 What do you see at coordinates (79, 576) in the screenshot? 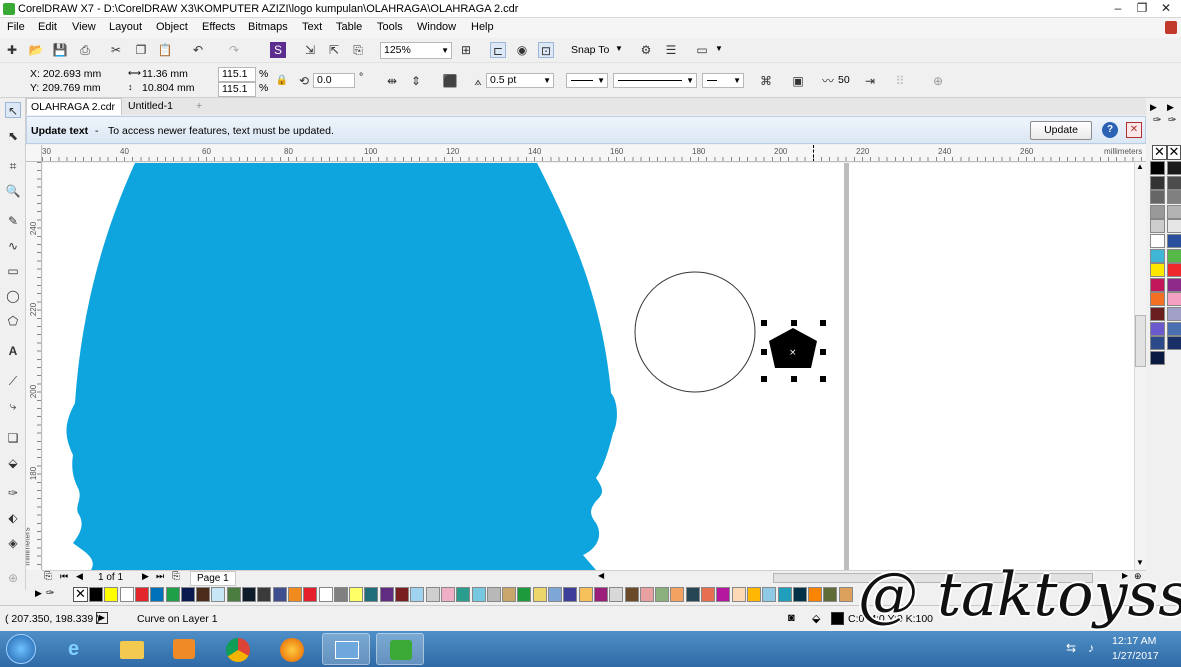
I see `previous-page-icon: ◀` at bounding box center [79, 576].